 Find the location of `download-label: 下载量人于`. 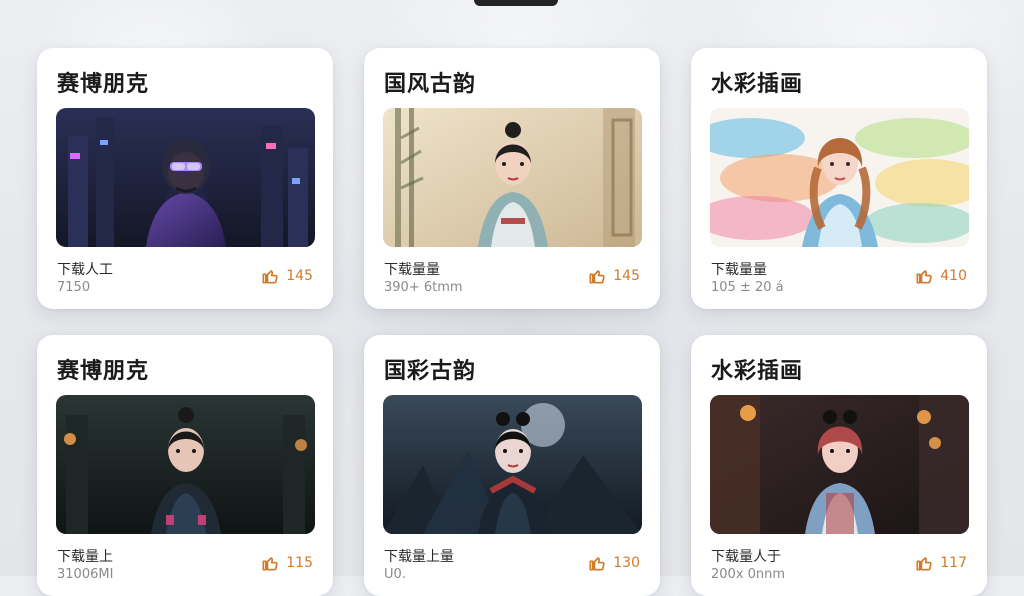

download-label: 下载量人于 is located at coordinates (746, 557).